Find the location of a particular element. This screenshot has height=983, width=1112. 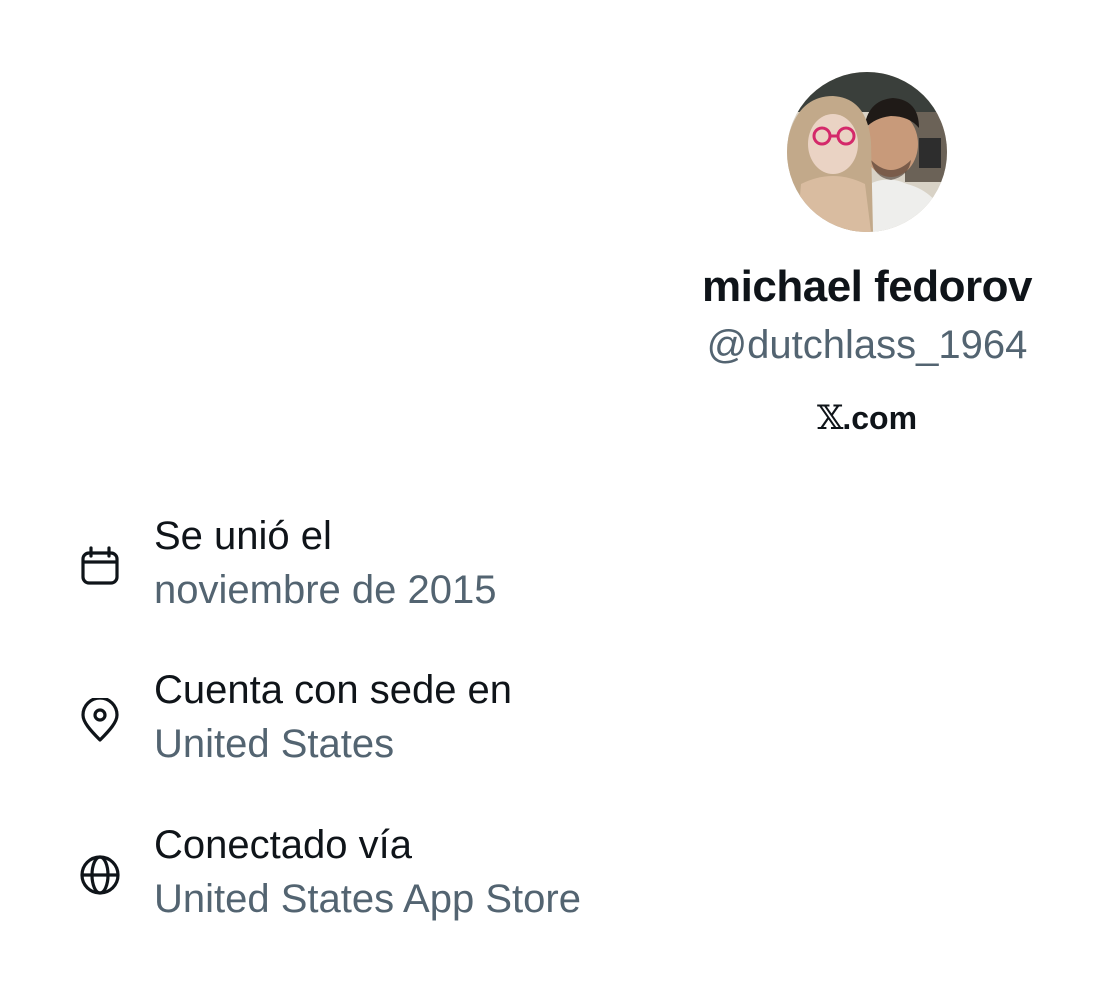

location-label: Cuenta con sede en is located at coordinates (333, 690).